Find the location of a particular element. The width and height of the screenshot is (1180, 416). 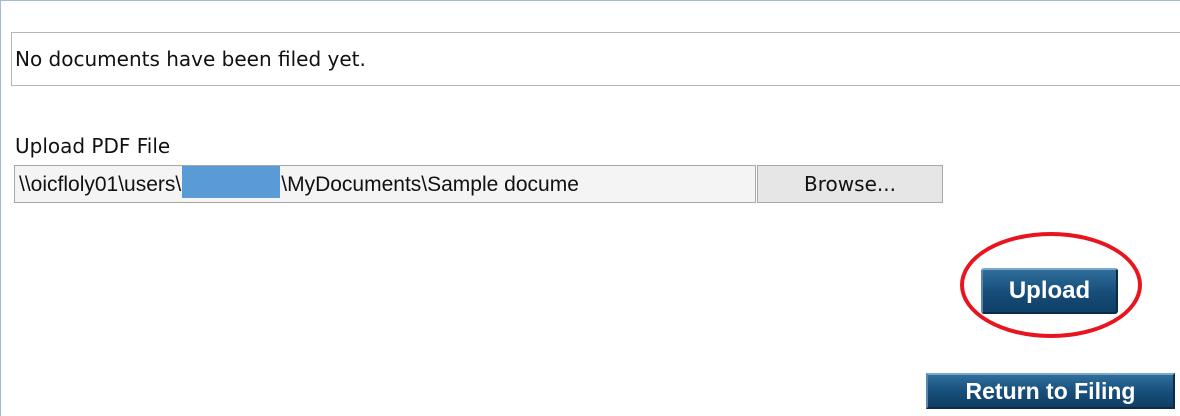

redacted-username is located at coordinates (231, 182).